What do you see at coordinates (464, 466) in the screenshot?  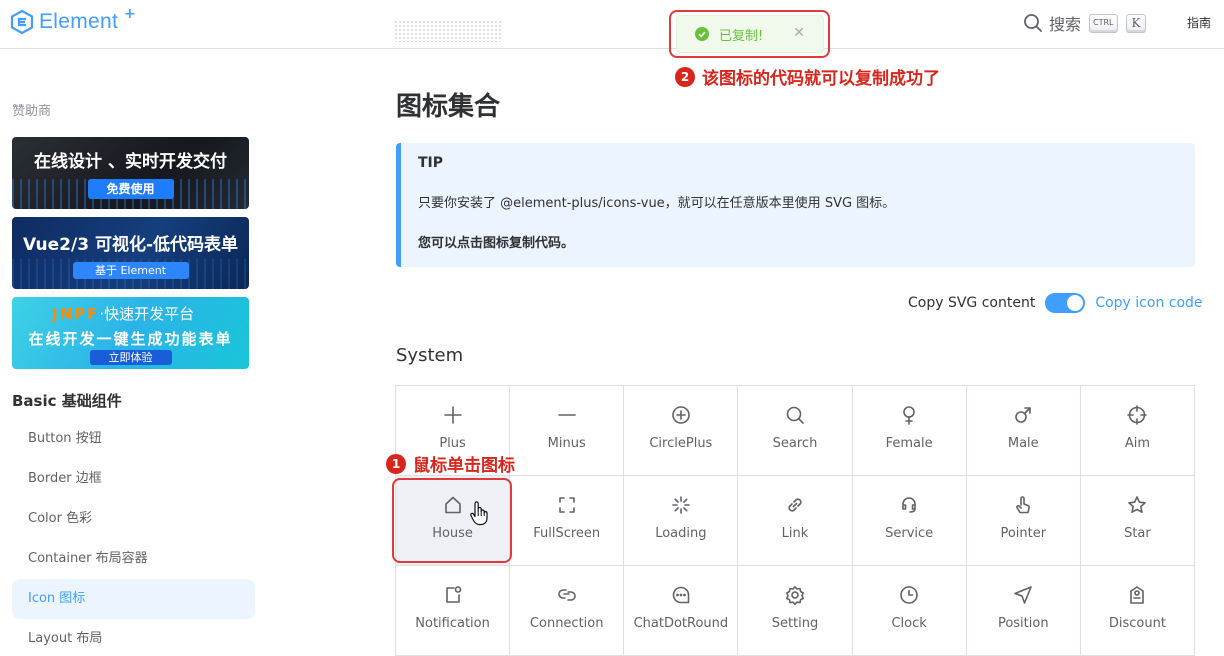 I see `annotation-text: 鼠标单击图标` at bounding box center [464, 466].